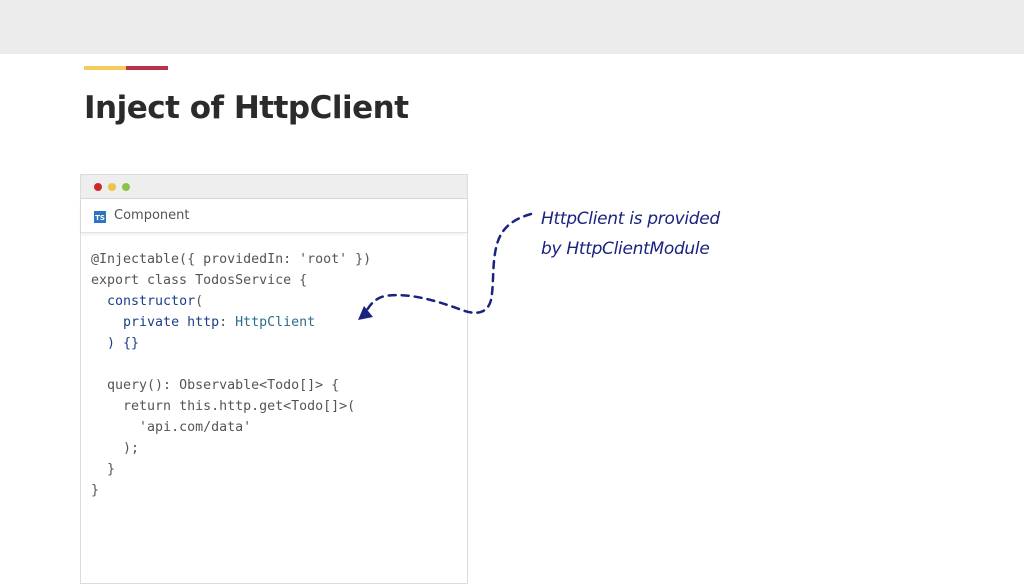 This screenshot has width=1024, height=584. Describe the element at coordinates (131, 448) in the screenshot. I see `code-token: );` at that location.